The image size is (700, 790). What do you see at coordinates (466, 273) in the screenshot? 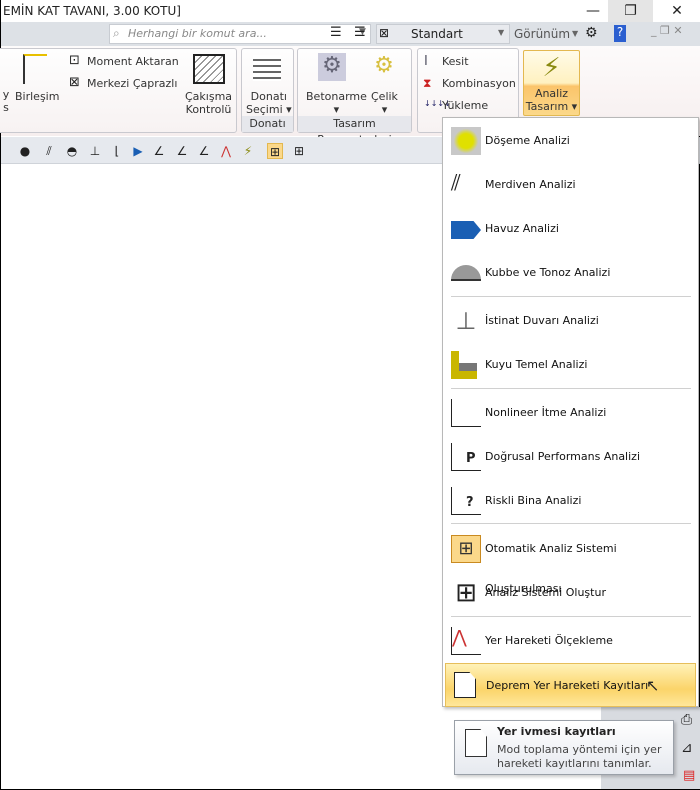
I see `dome-icon` at bounding box center [466, 273].